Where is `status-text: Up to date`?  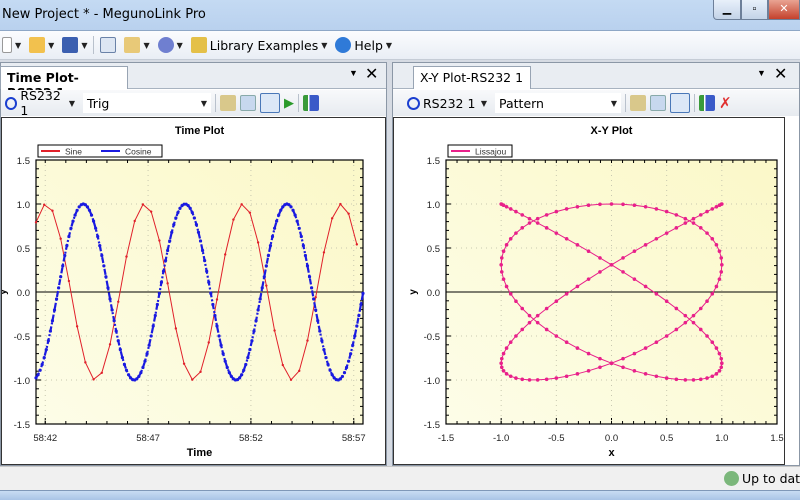
status-text: Up to date is located at coordinates (771, 478).